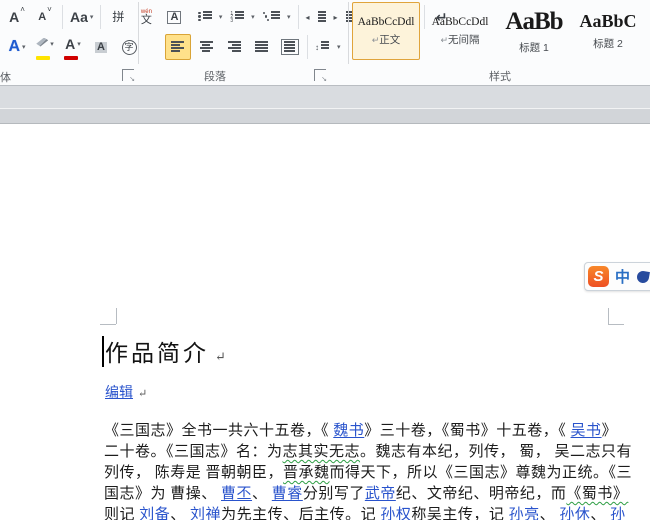 The image size is (650, 520). I want to click on align-right-button, so click(234, 47).